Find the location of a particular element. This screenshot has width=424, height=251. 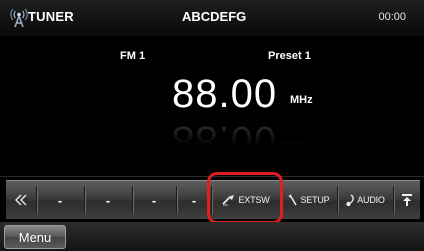

double-left-chevron-icon is located at coordinates (21, 200).